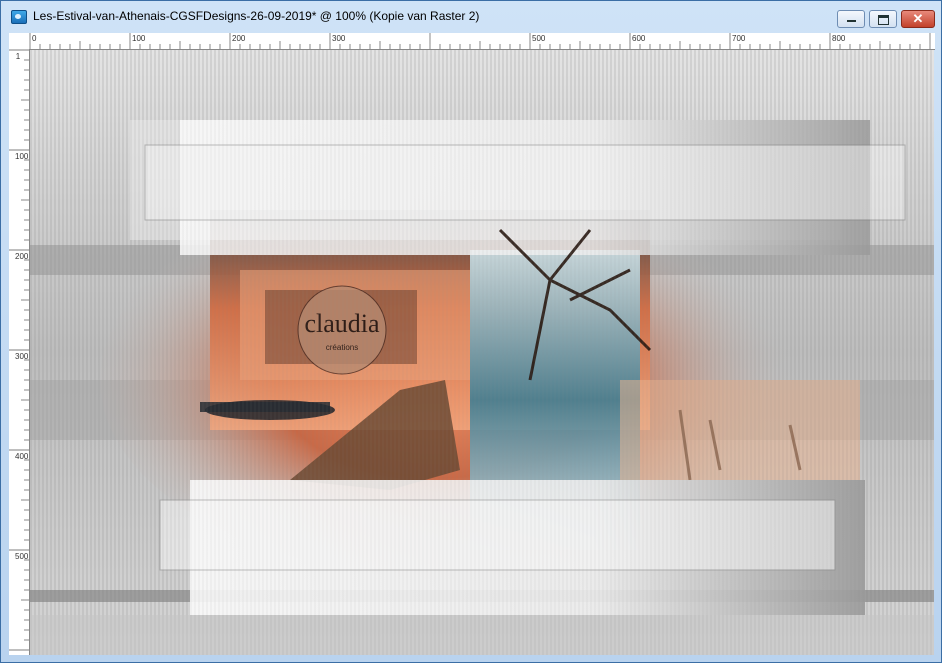 The width and height of the screenshot is (942, 663). I want to click on ruler-v-label: 300, so click(22, 356).